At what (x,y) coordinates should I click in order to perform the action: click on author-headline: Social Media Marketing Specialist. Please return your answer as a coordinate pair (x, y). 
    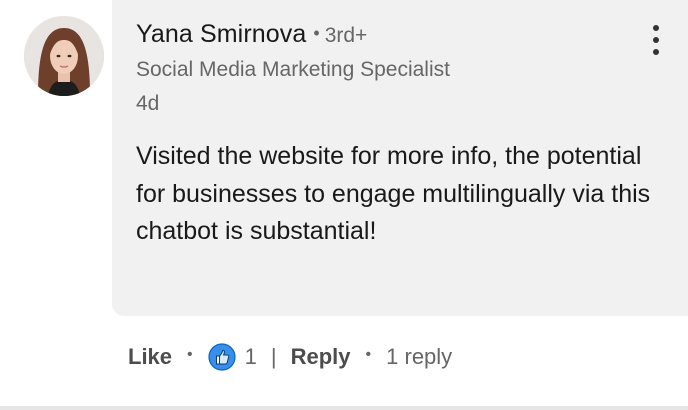
    Looking at the image, I should click on (293, 69).